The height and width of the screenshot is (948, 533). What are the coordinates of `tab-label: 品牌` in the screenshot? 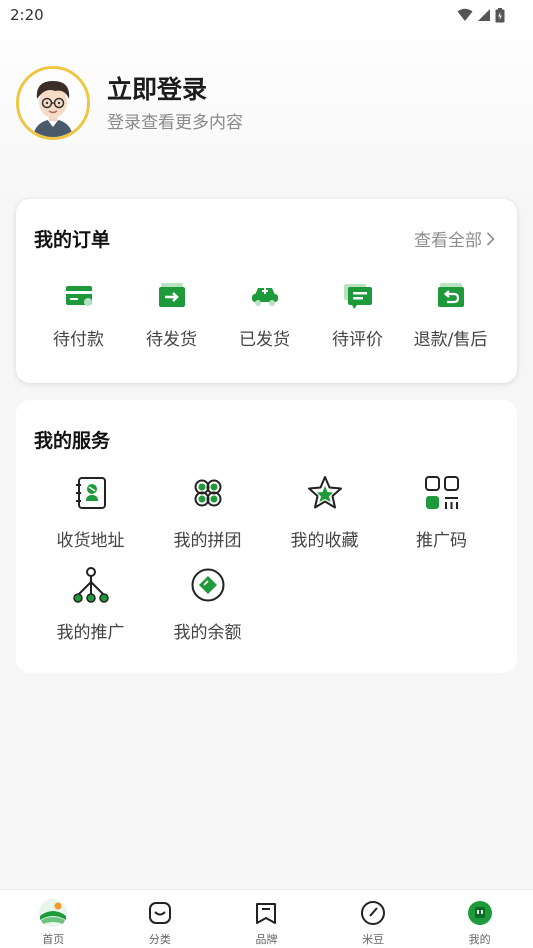 It's located at (266, 939).